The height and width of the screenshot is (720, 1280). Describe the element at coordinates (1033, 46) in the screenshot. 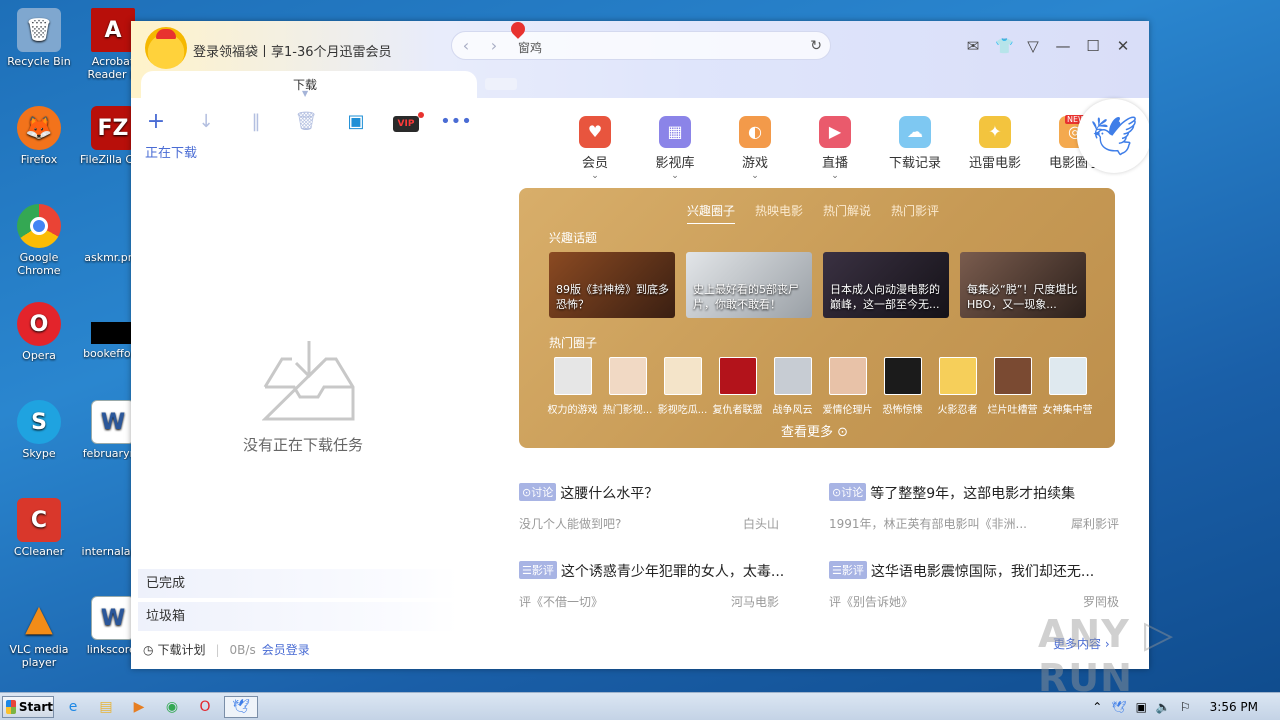

I see `menu-icon: ▽` at that location.